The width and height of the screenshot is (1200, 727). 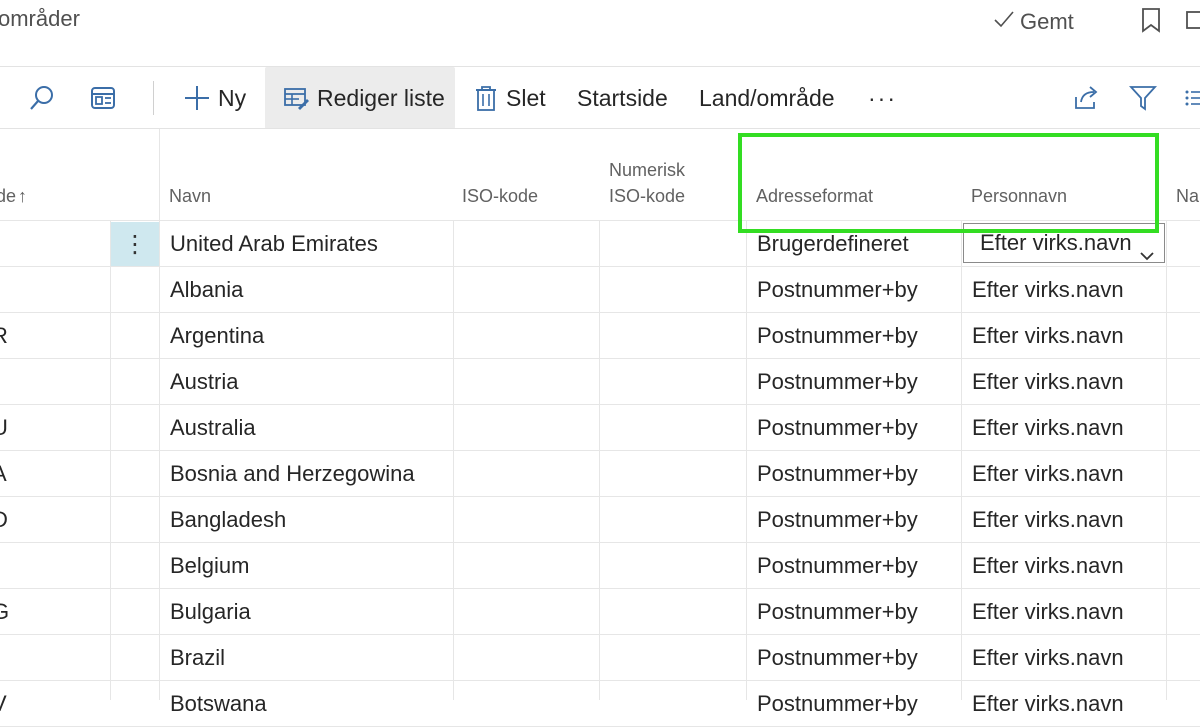 I want to click on name-cell: Argentina, so click(x=217, y=336).